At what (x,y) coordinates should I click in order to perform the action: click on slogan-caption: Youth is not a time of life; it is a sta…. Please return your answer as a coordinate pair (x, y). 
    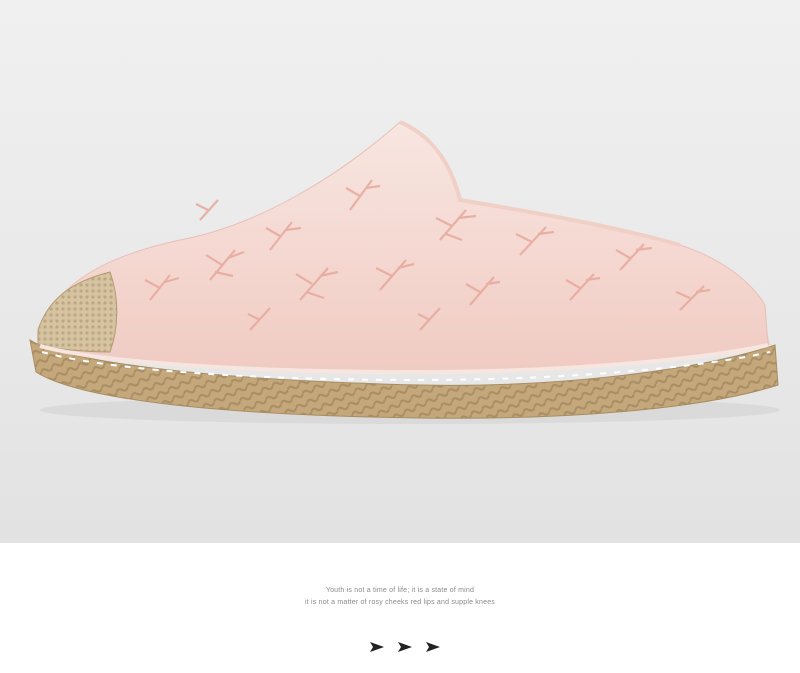
    Looking at the image, I should click on (400, 597).